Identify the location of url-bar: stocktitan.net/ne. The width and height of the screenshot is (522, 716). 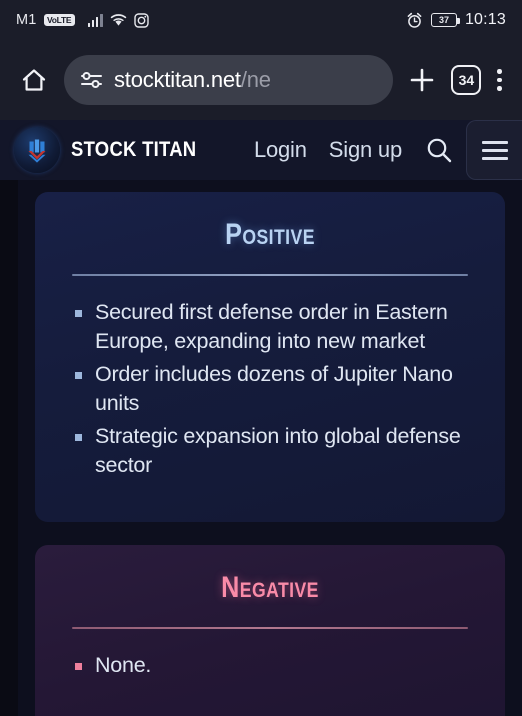
(229, 80).